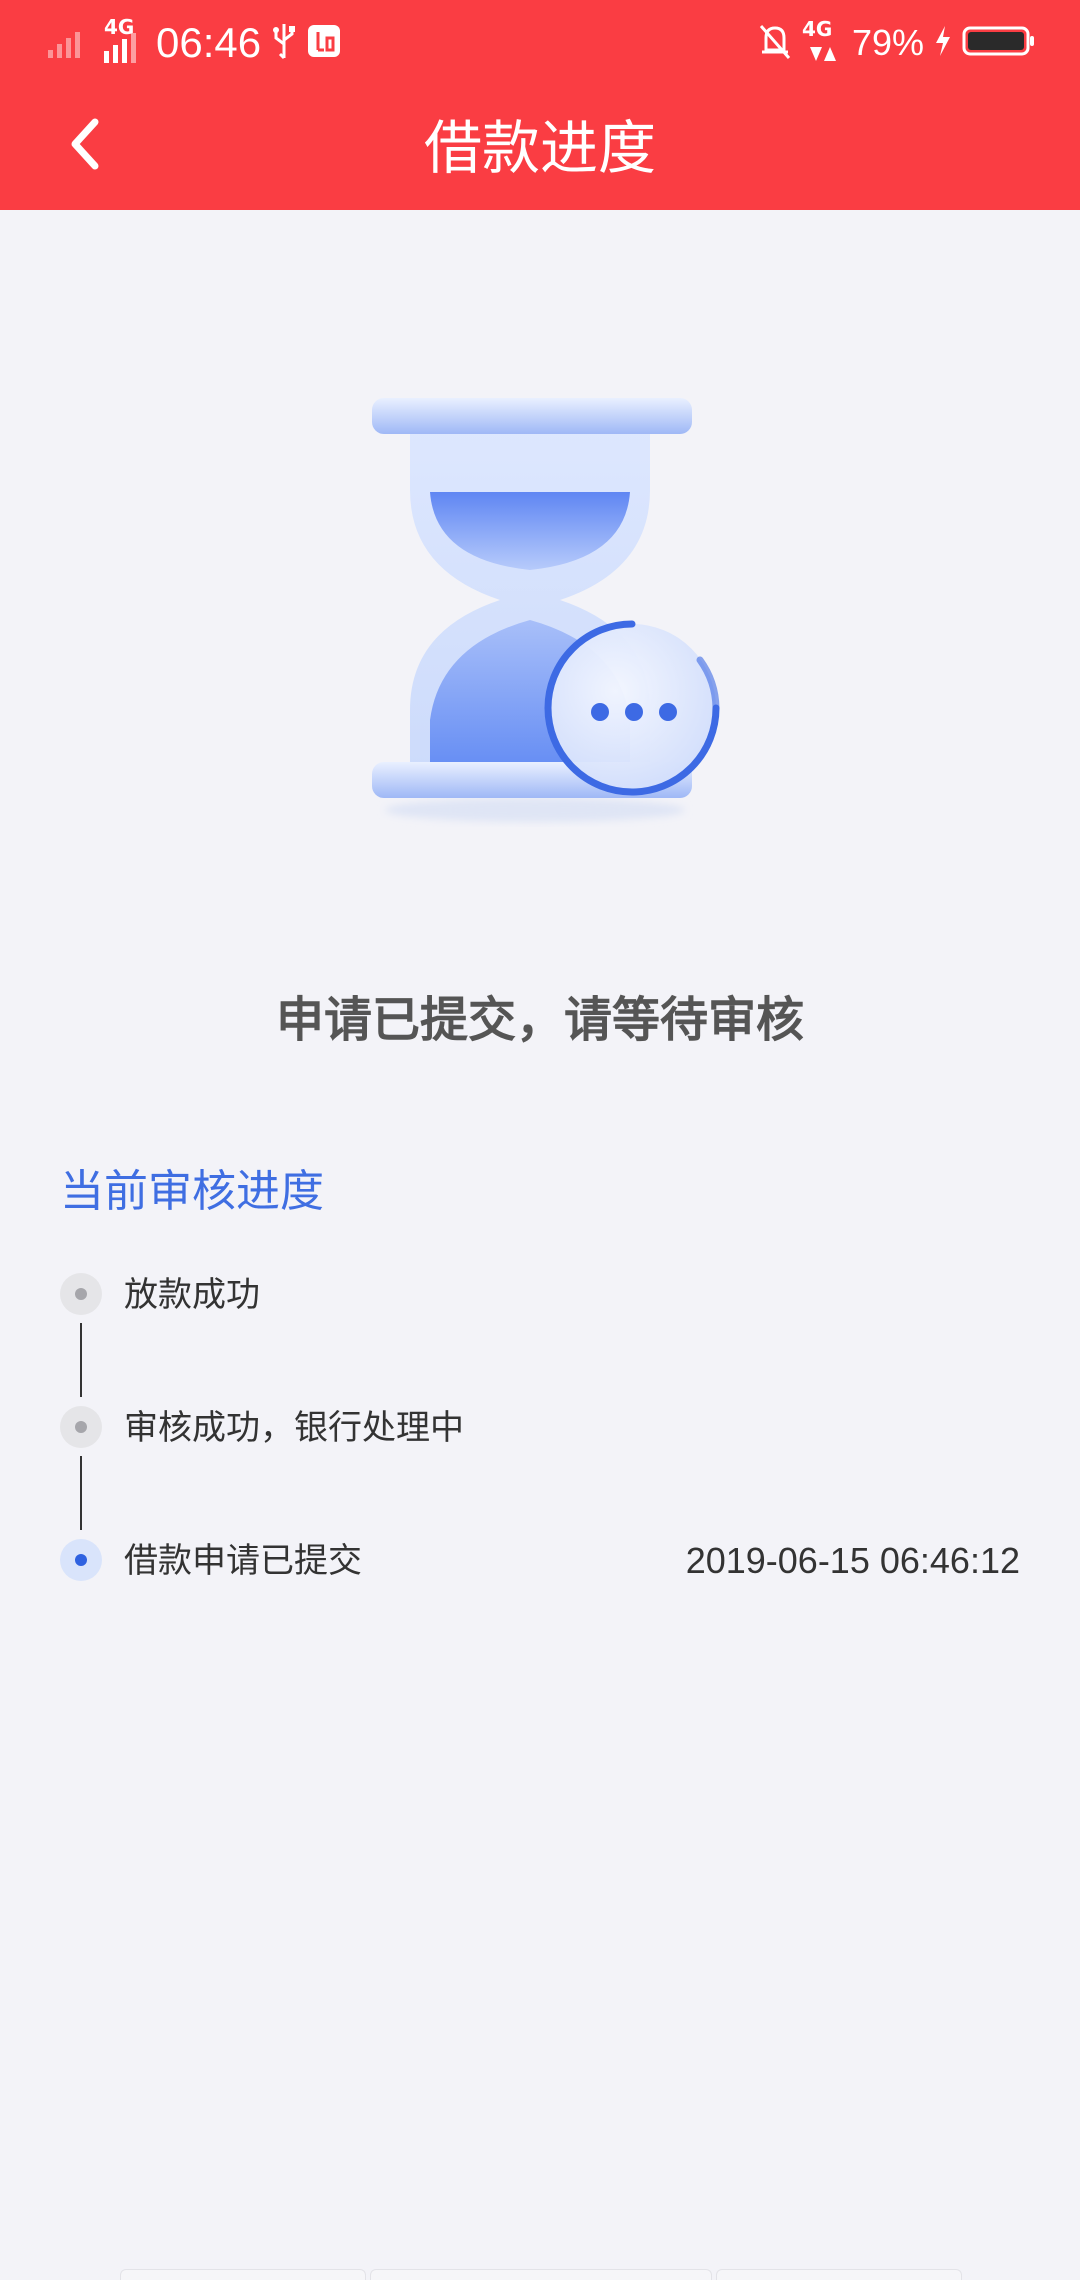  Describe the element at coordinates (294, 1428) in the screenshot. I see `timeline-label: 审核成功，银行处理中` at that location.